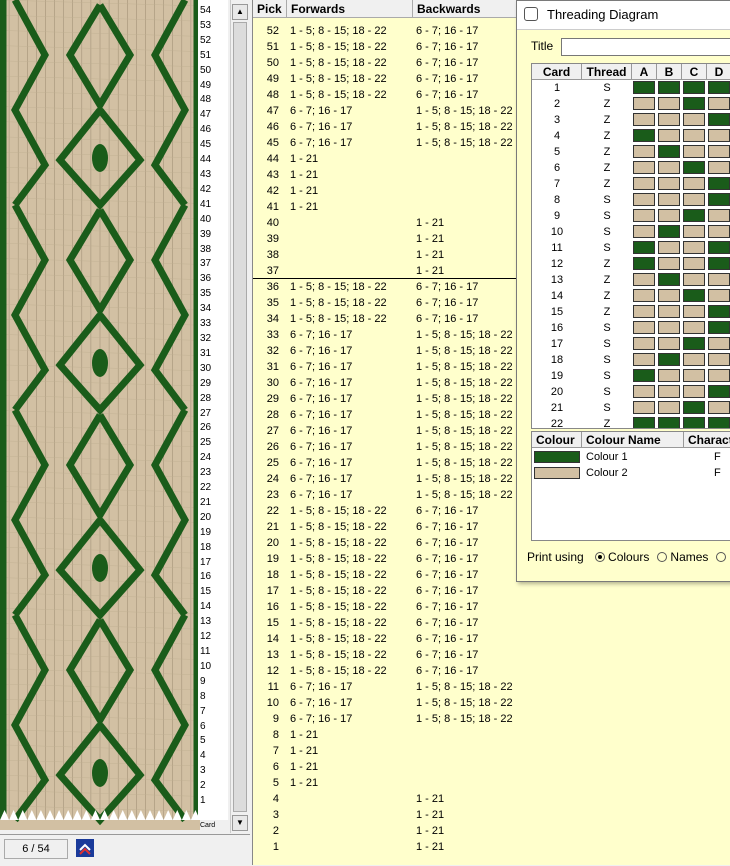 The image size is (730, 866). What do you see at coordinates (631, 184) in the screenshot?
I see `card-row: 7Z` at bounding box center [631, 184].